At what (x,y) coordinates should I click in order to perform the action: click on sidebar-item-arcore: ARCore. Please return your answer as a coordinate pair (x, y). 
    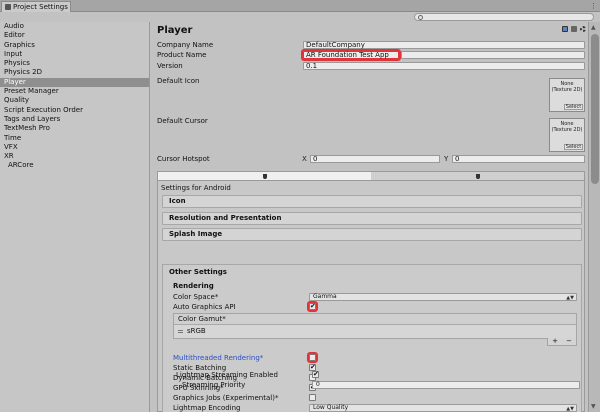
    Looking at the image, I should click on (74, 165).